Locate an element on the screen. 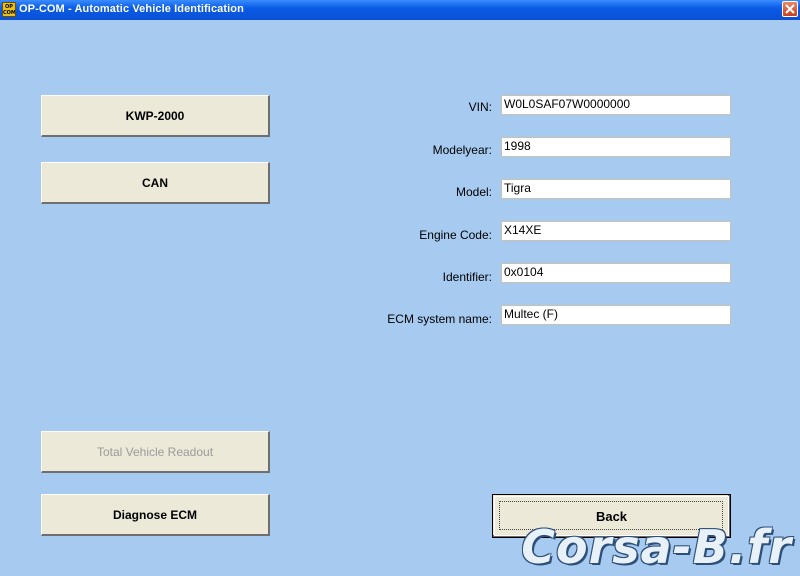  engine-code-field: X14XE is located at coordinates (616, 231).